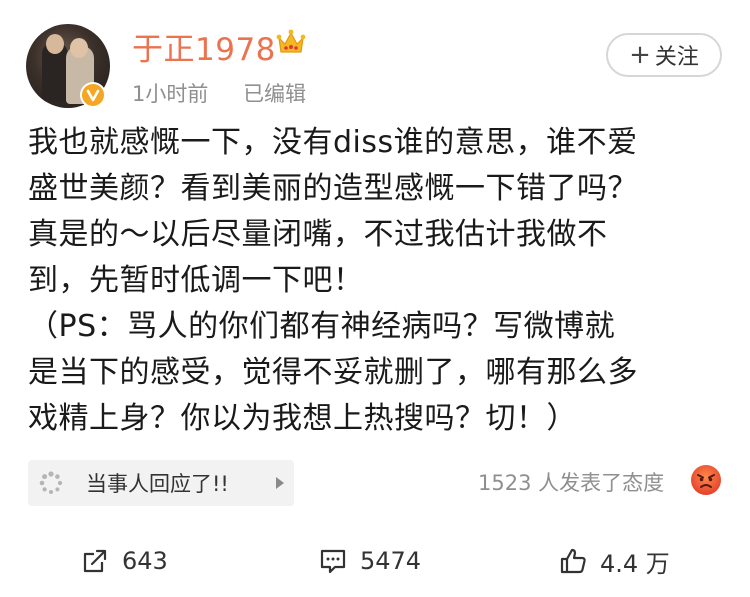  I want to click on attitude-count: 1523 人发表了态度, so click(571, 482).